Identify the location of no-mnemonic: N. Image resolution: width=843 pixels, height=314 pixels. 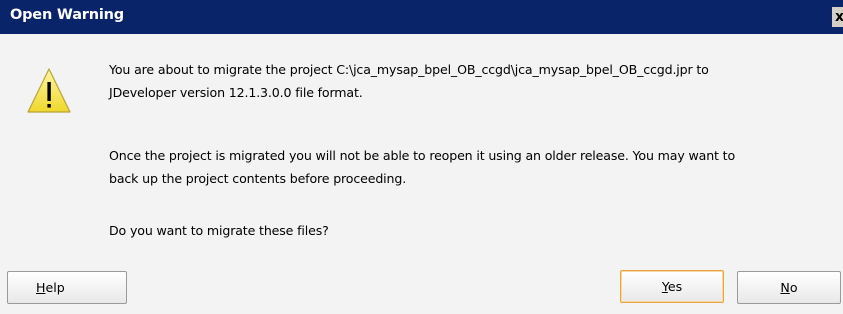
(785, 287).